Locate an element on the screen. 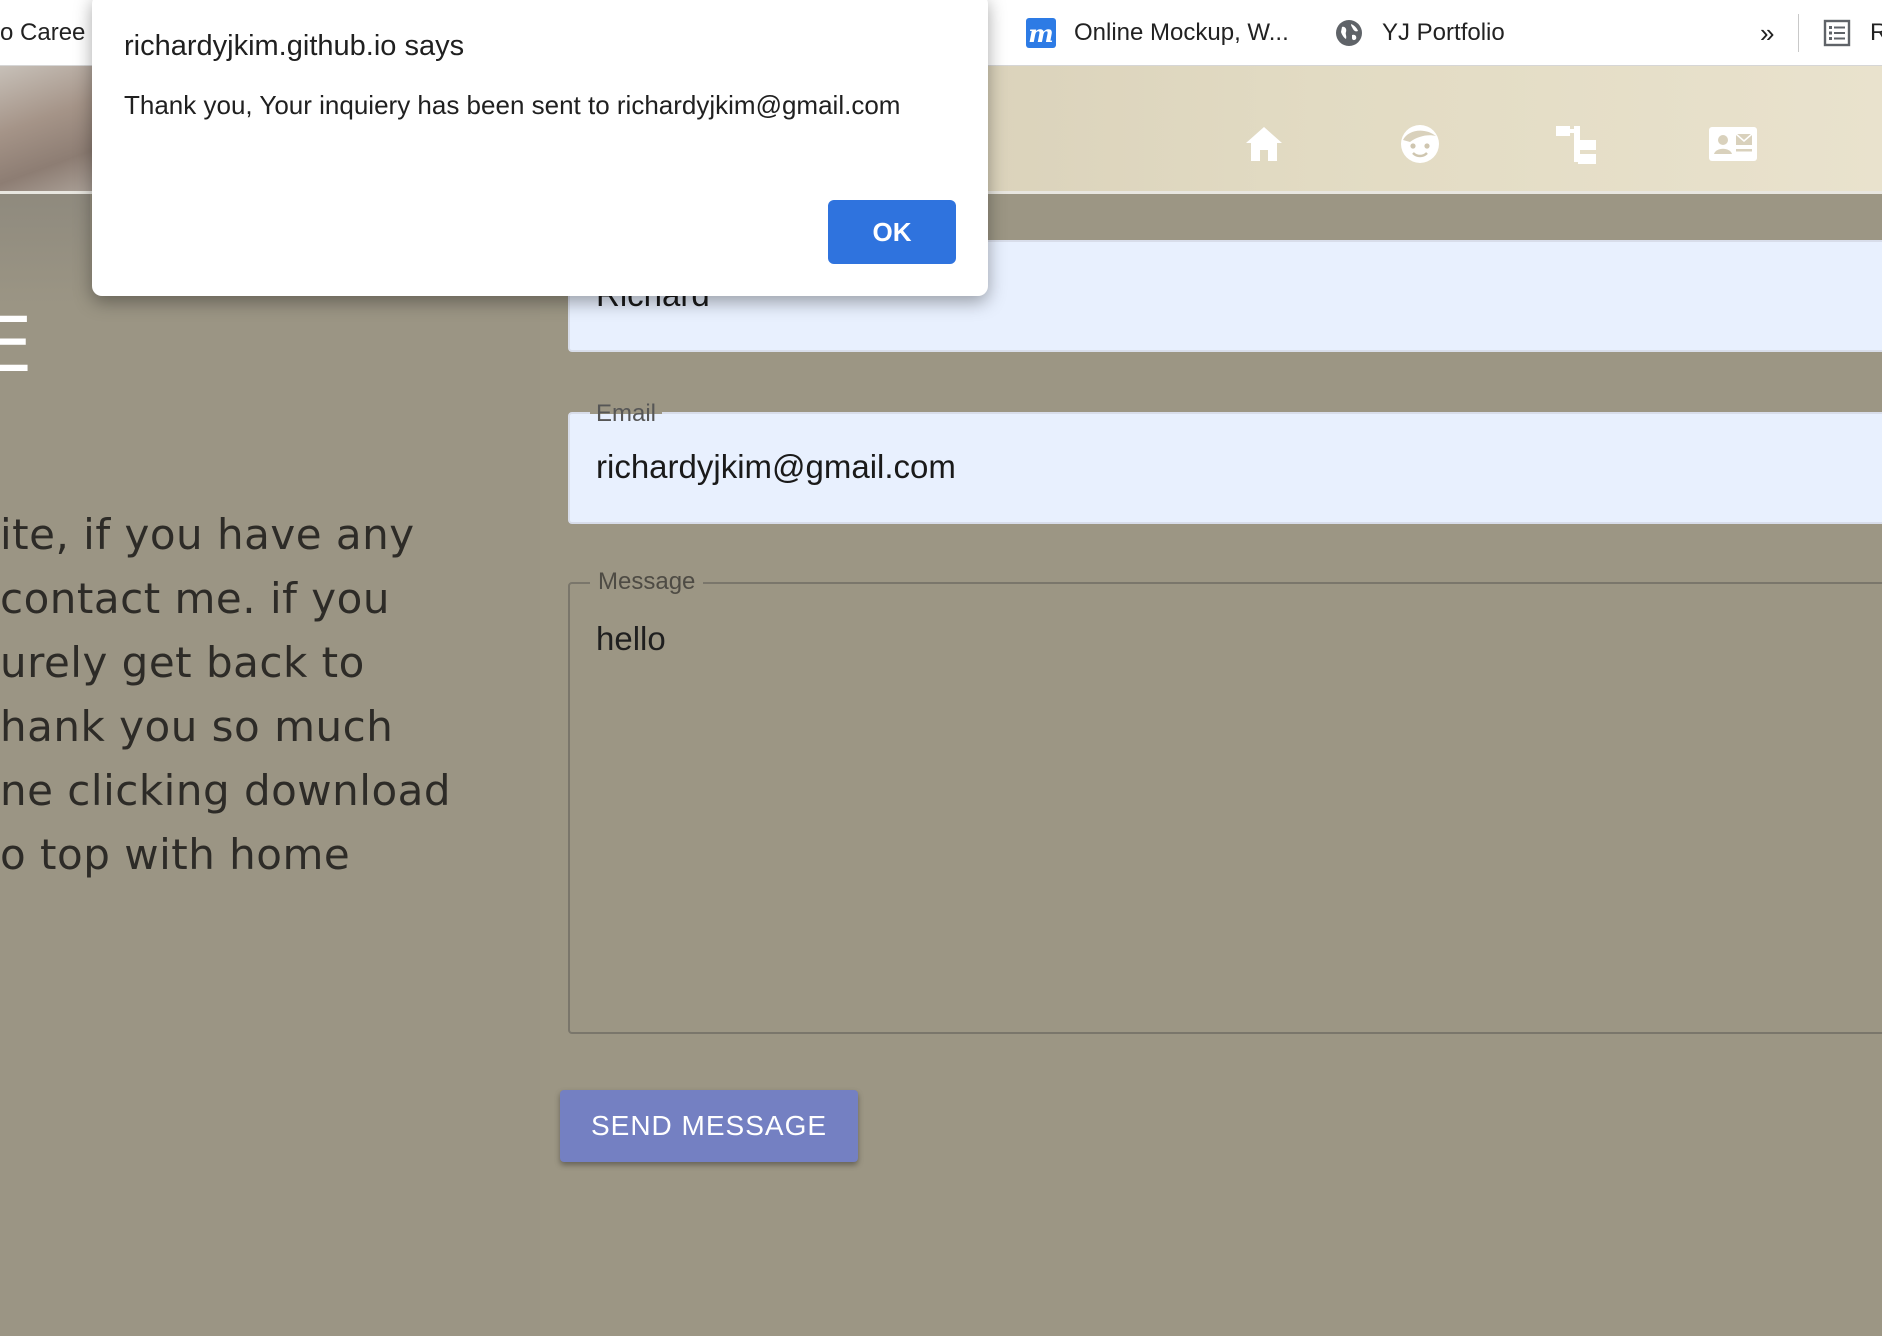  email-label: Email is located at coordinates (626, 414).